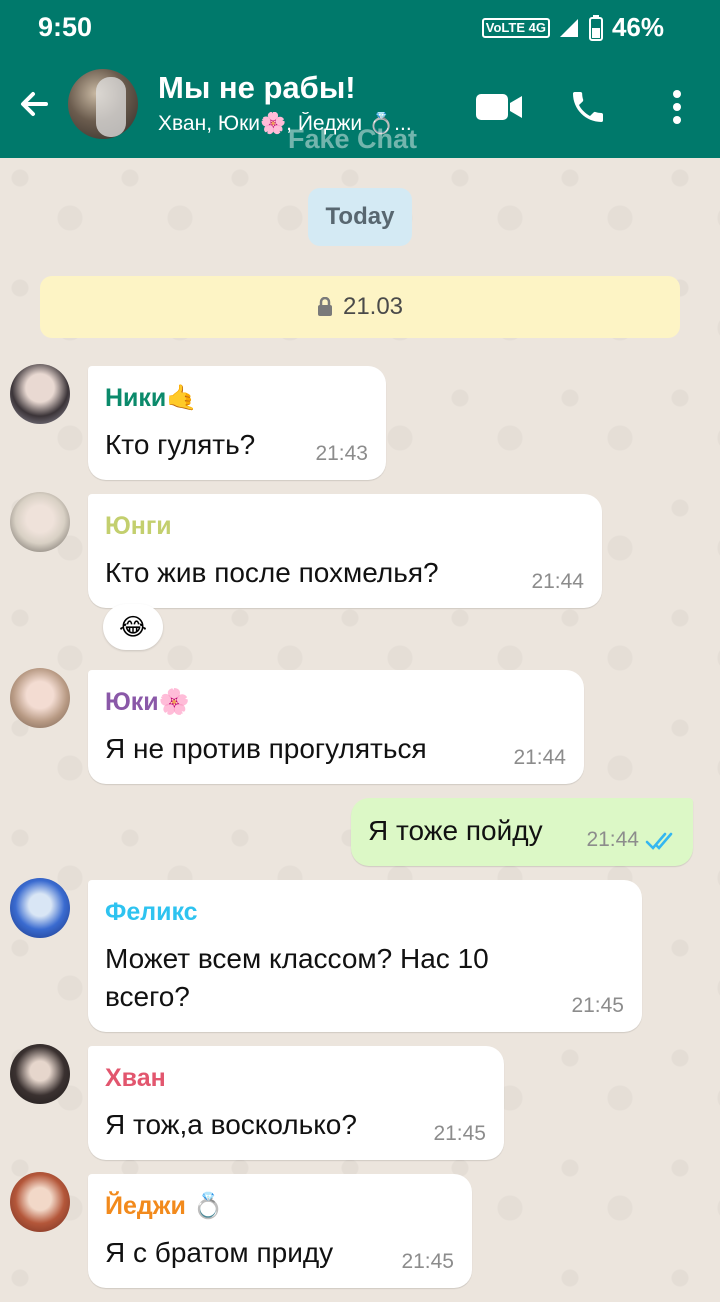 The image size is (720, 1302). What do you see at coordinates (65, 27) in the screenshot?
I see `status-time: 9:50` at bounding box center [65, 27].